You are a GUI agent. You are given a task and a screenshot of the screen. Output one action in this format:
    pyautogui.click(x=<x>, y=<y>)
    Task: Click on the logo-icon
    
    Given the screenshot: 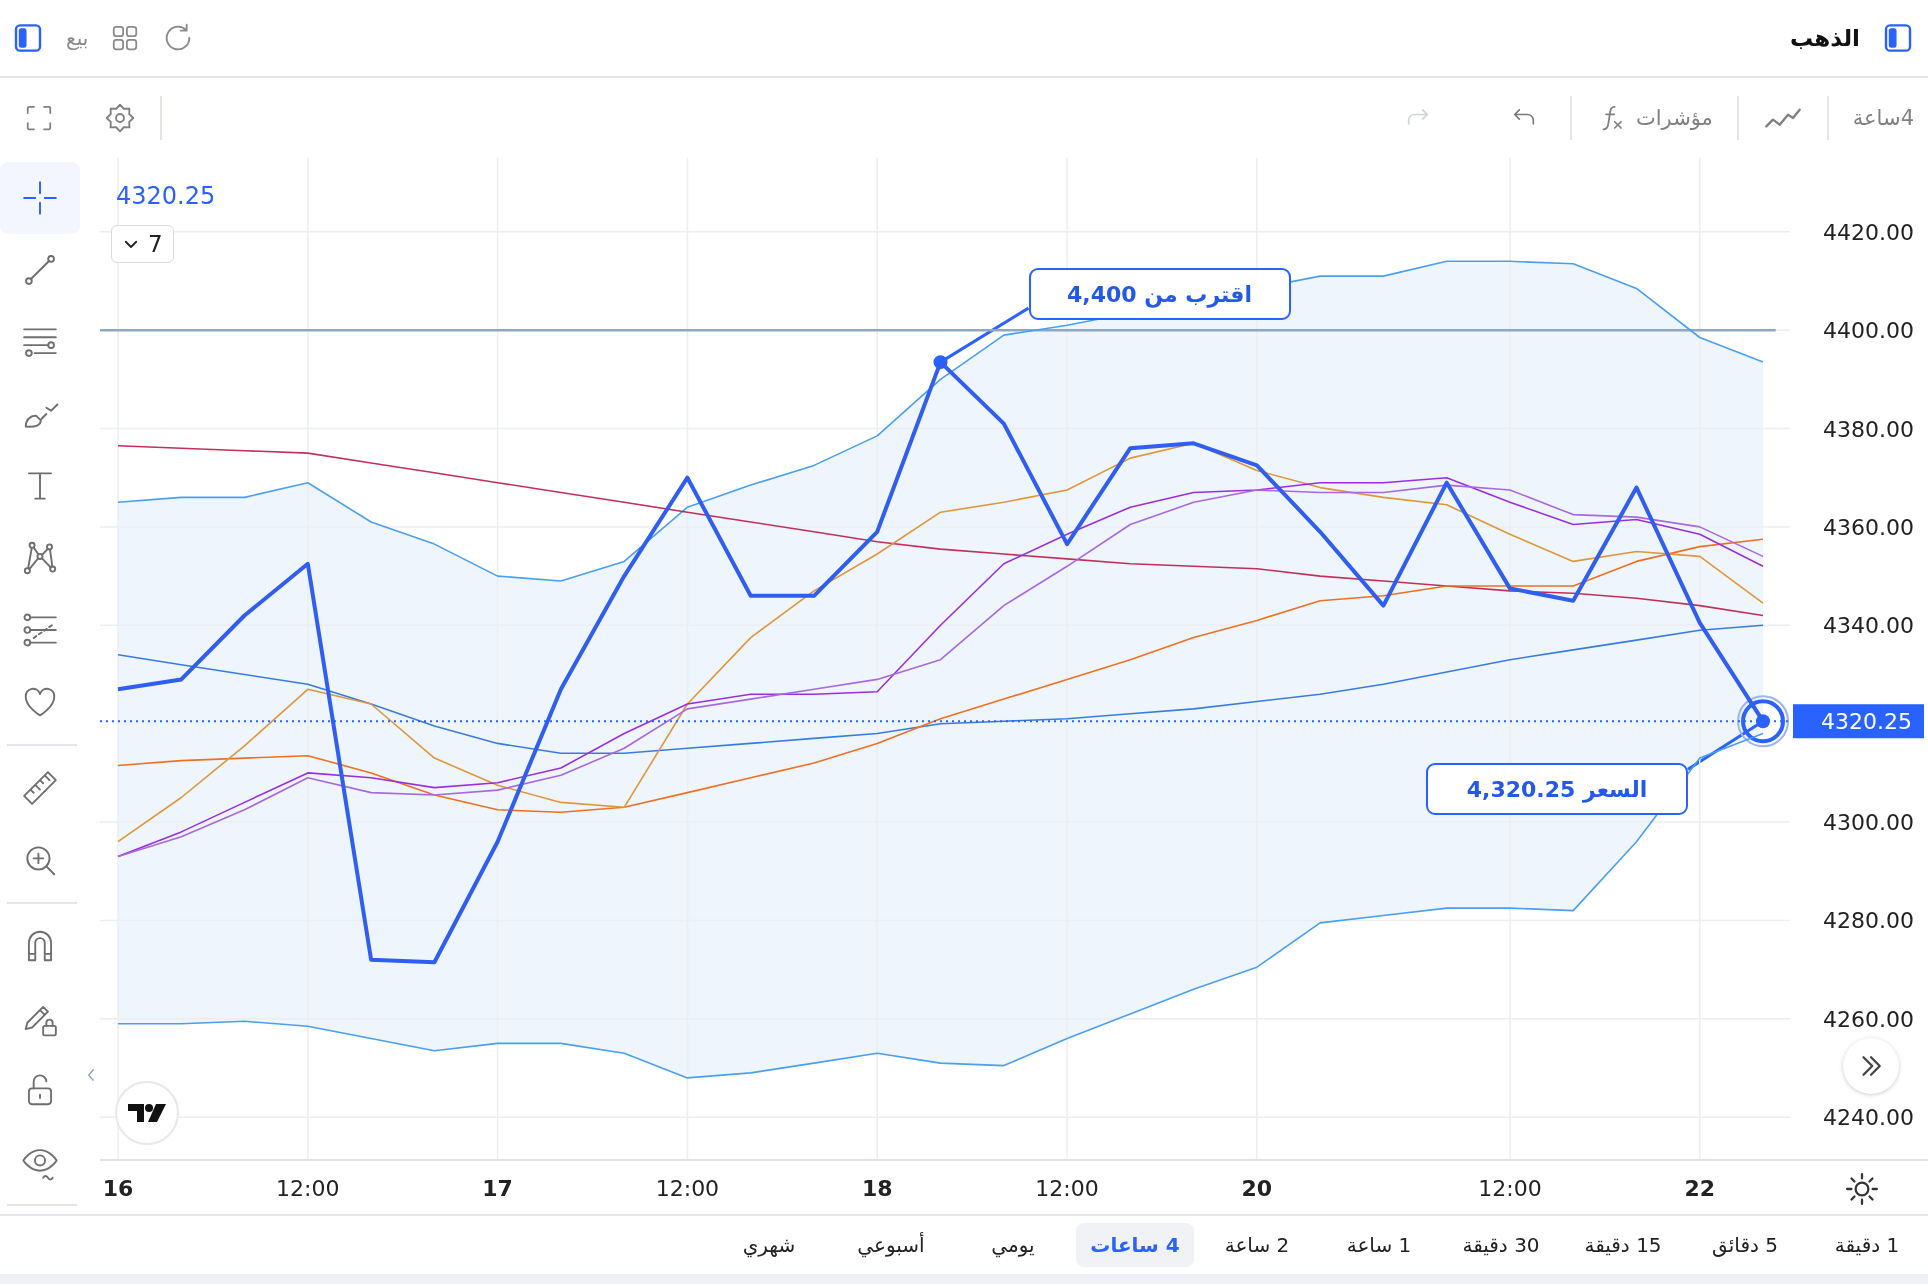 What is the action you would take?
    pyautogui.click(x=147, y=1113)
    